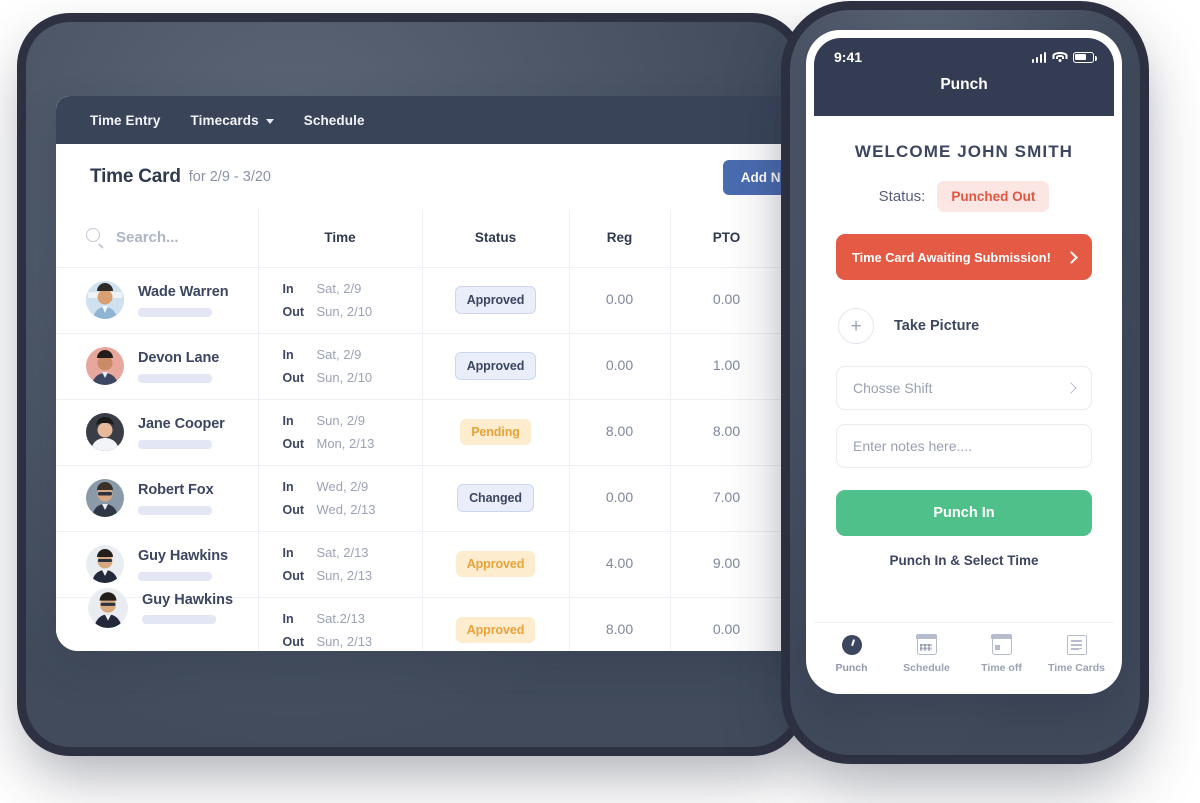 The image size is (1200, 803). Describe the element at coordinates (993, 196) in the screenshot. I see `status-badge: Punched Out` at that location.